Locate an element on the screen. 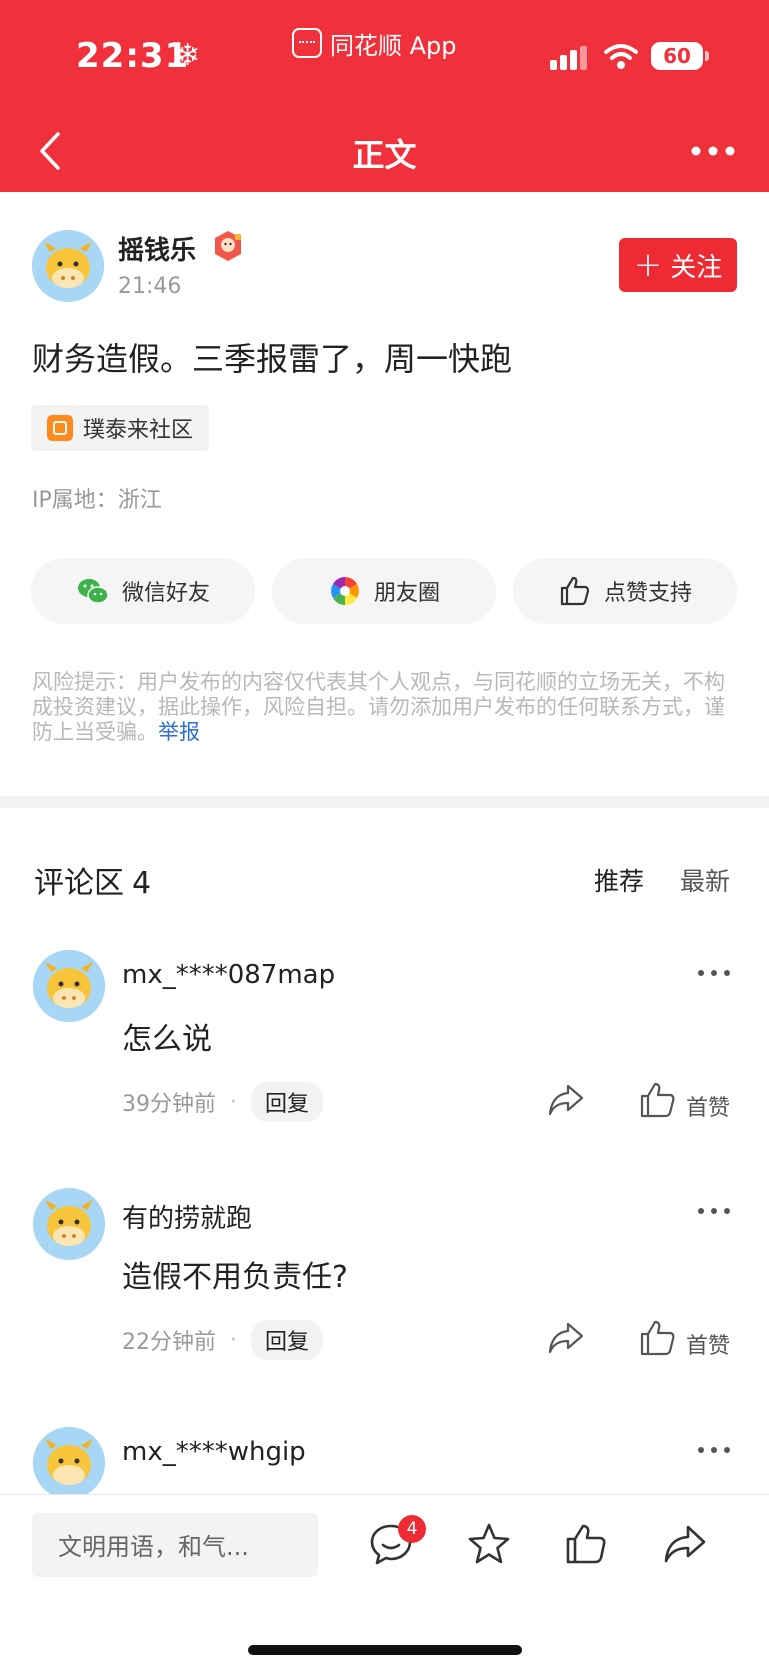 The width and height of the screenshot is (769, 1665). comment-item: 有的捞就跑 造假不用负责任? 22分钟前 · 回复 首赞 is located at coordinates (384, 1303).